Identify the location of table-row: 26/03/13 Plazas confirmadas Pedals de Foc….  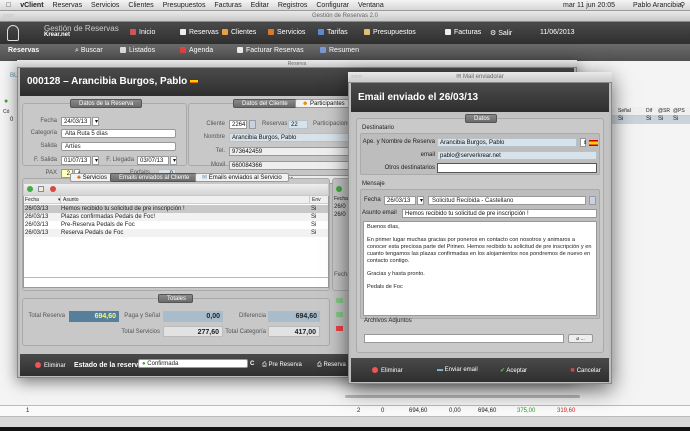
(176, 217).